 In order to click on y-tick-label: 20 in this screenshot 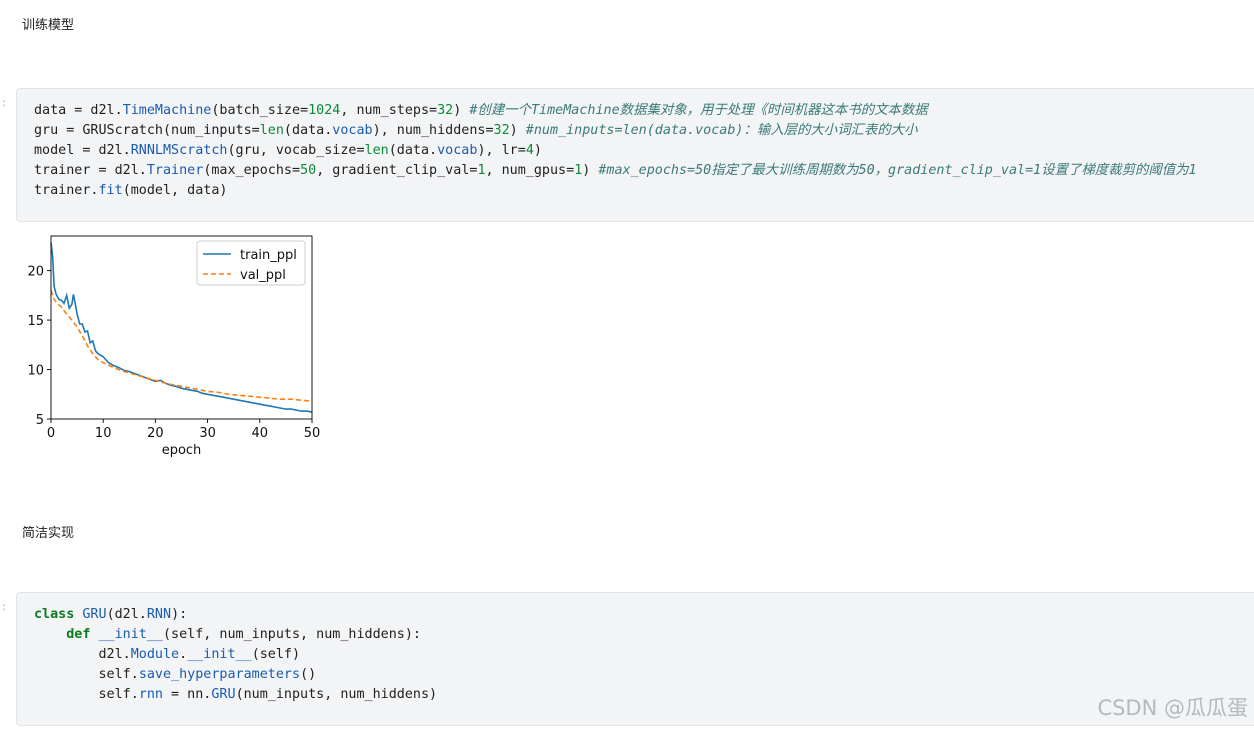, I will do `click(35, 272)`.